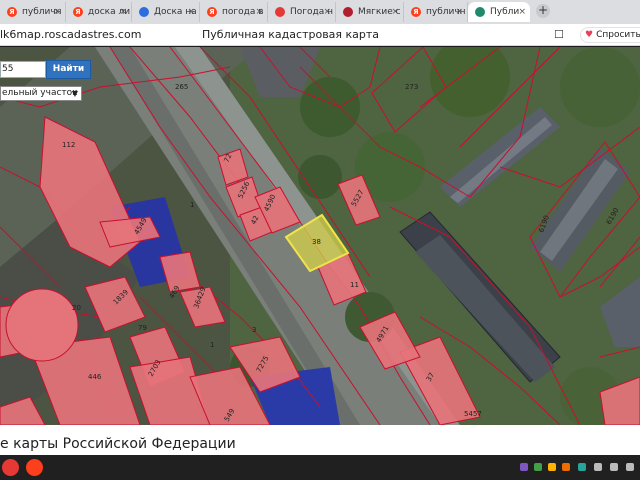 The height and width of the screenshot is (480, 640). Describe the element at coordinates (142, 328) in the screenshot. I see `parcel-label: 79` at that location.